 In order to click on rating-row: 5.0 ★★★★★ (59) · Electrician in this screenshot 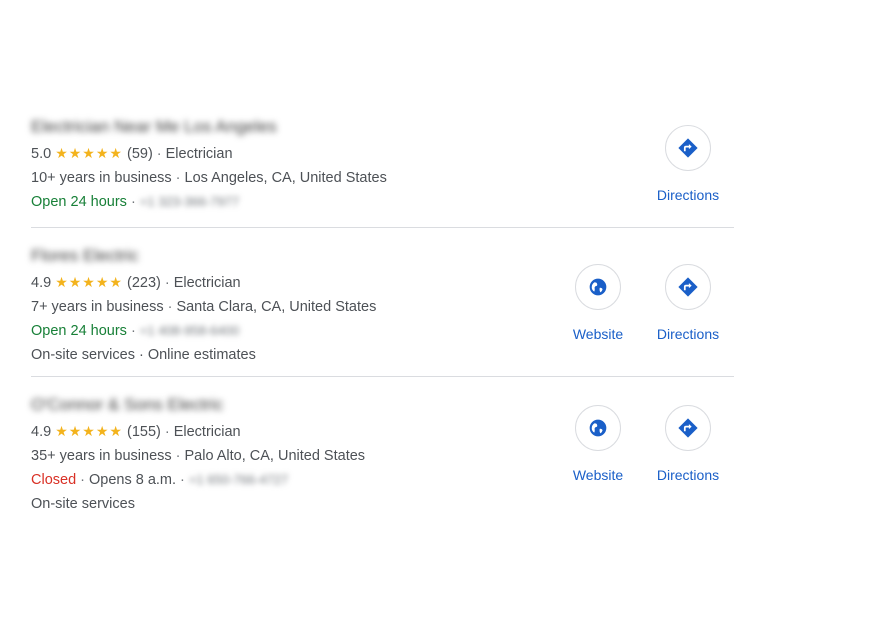, I will do `click(209, 153)`.